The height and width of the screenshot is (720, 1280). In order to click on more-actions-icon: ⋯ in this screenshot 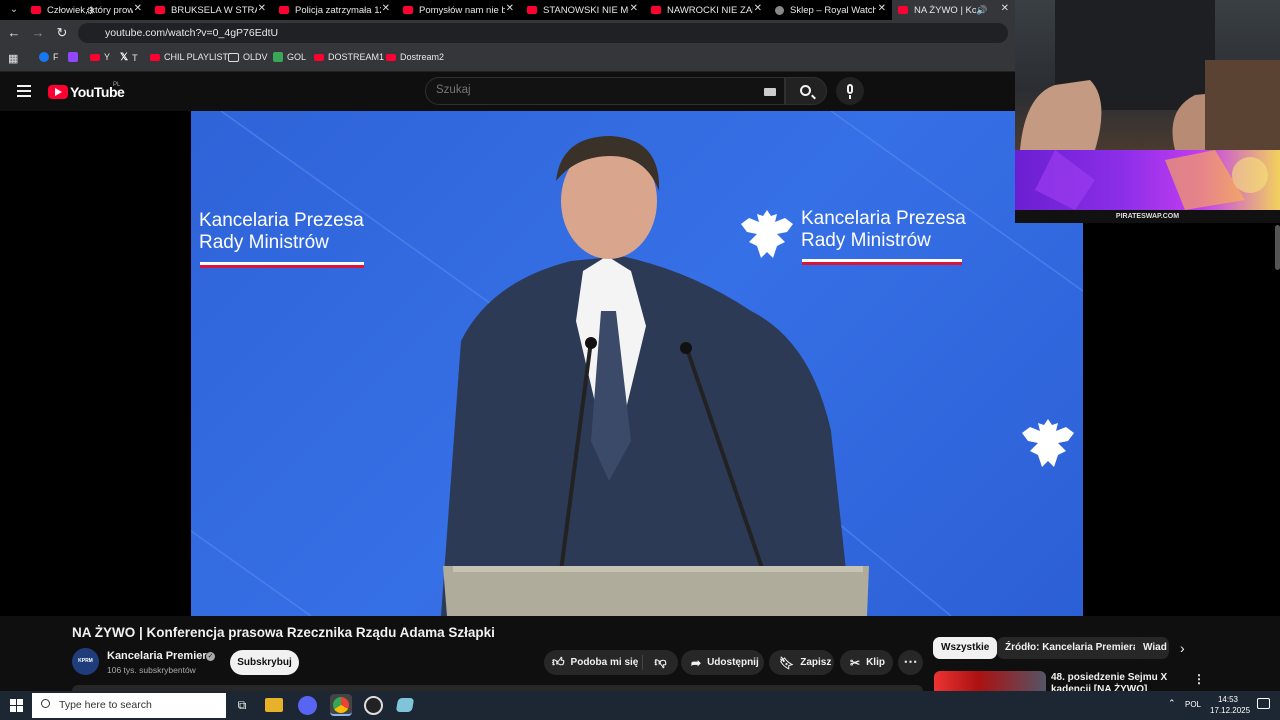, I will do `click(910, 662)`.